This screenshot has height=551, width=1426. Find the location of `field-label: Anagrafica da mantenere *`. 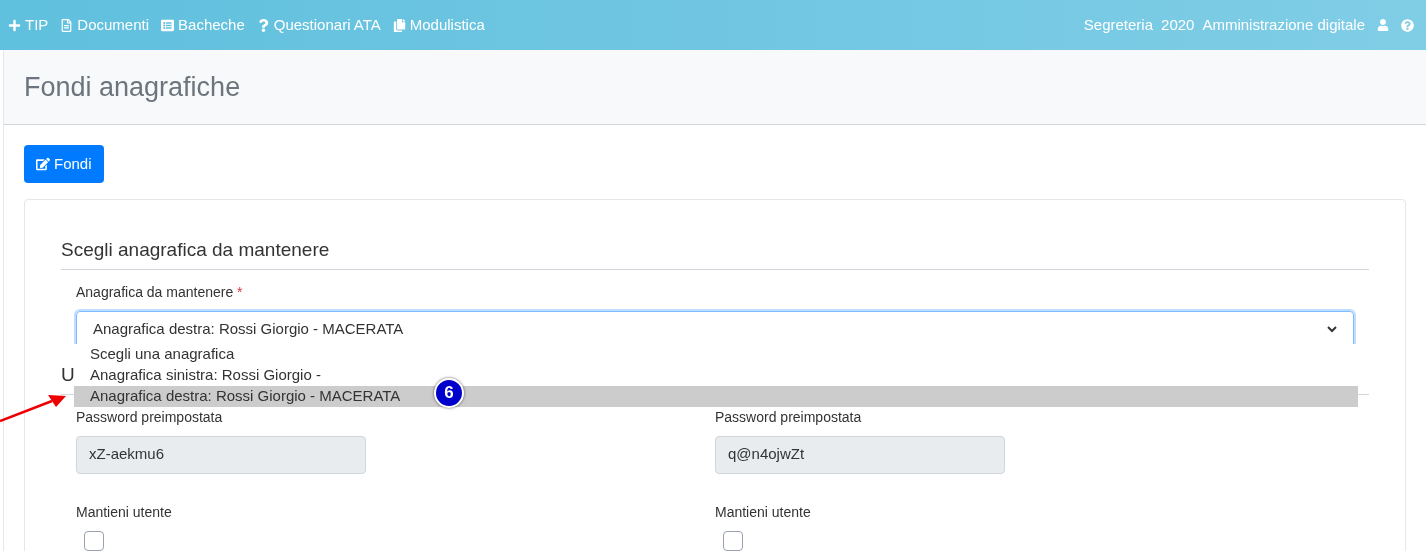

field-label: Anagrafica da mantenere * is located at coordinates (160, 292).